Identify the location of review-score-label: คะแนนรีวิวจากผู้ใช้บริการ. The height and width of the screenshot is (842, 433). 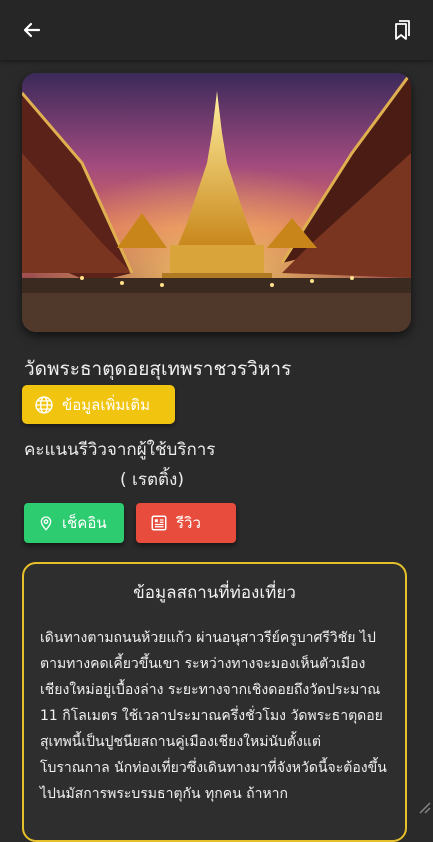
(120, 450).